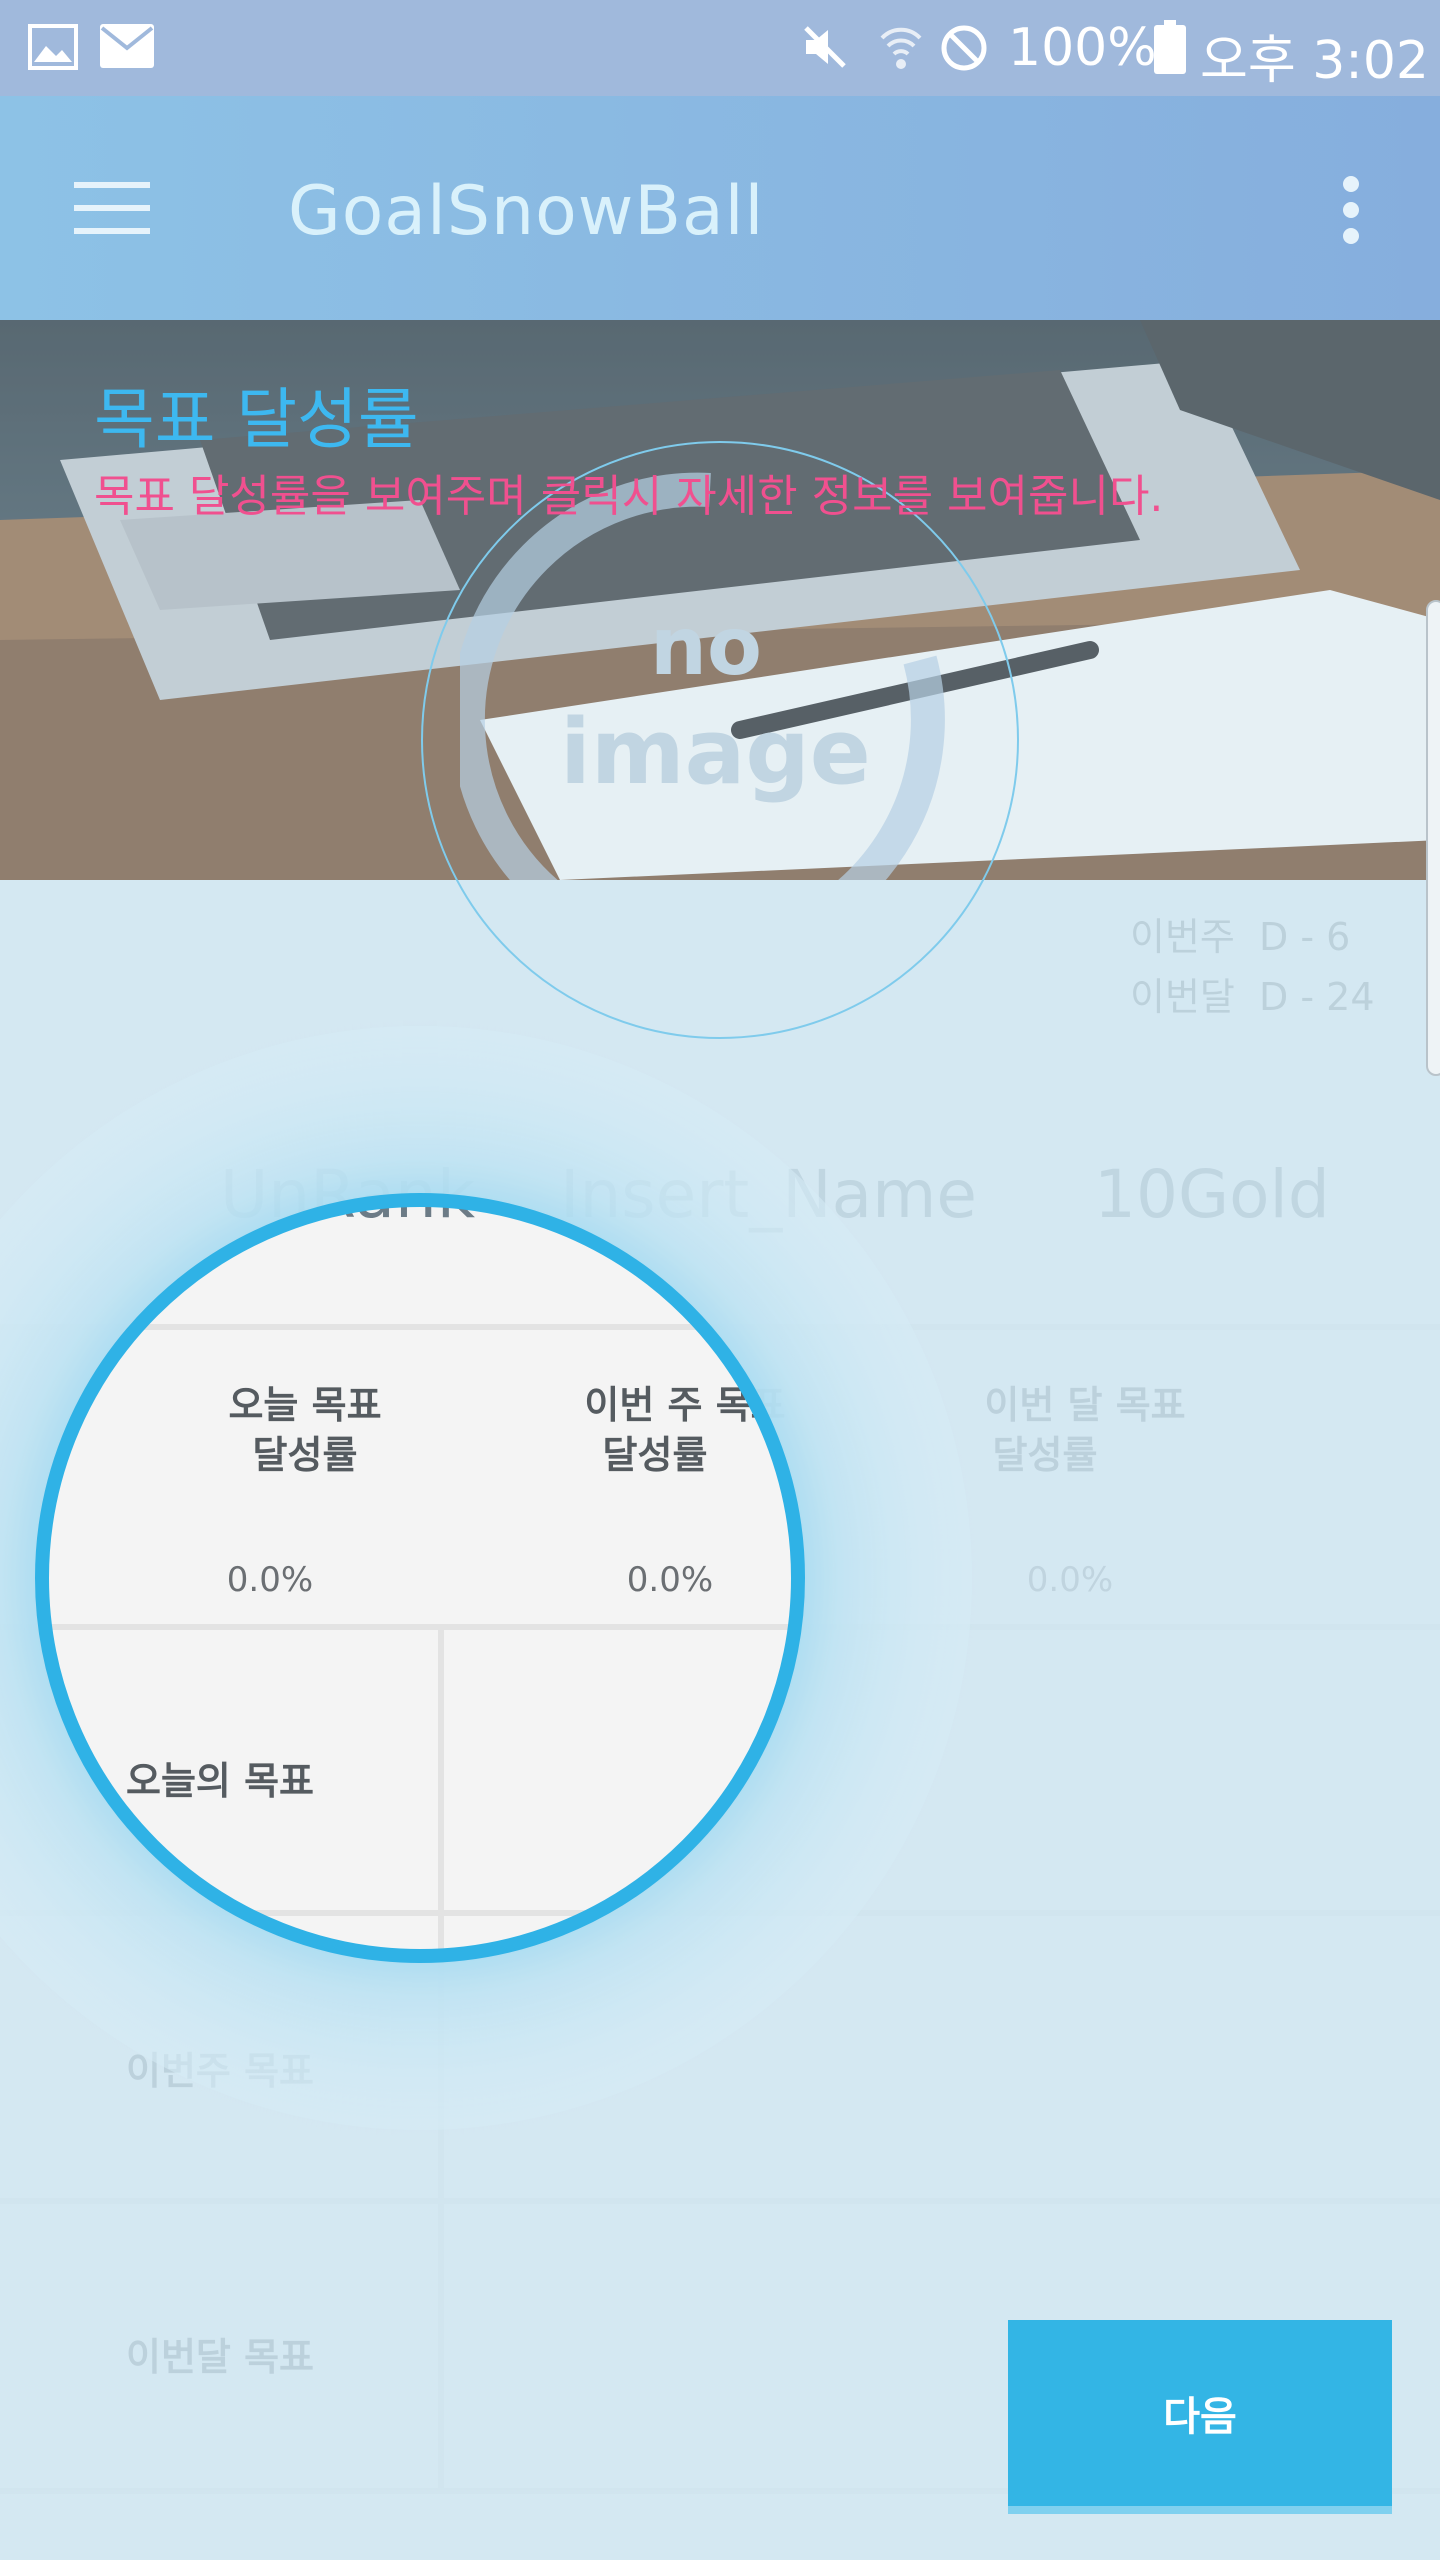 Image resolution: width=1440 pixels, height=2560 pixels. I want to click on next-button-label: 다음, so click(1200, 2417).